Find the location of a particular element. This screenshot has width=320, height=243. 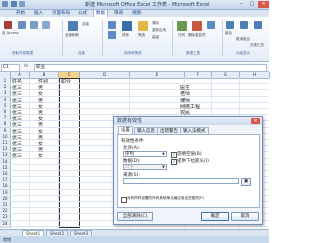

maximize-button: □ is located at coordinates (252, 4).